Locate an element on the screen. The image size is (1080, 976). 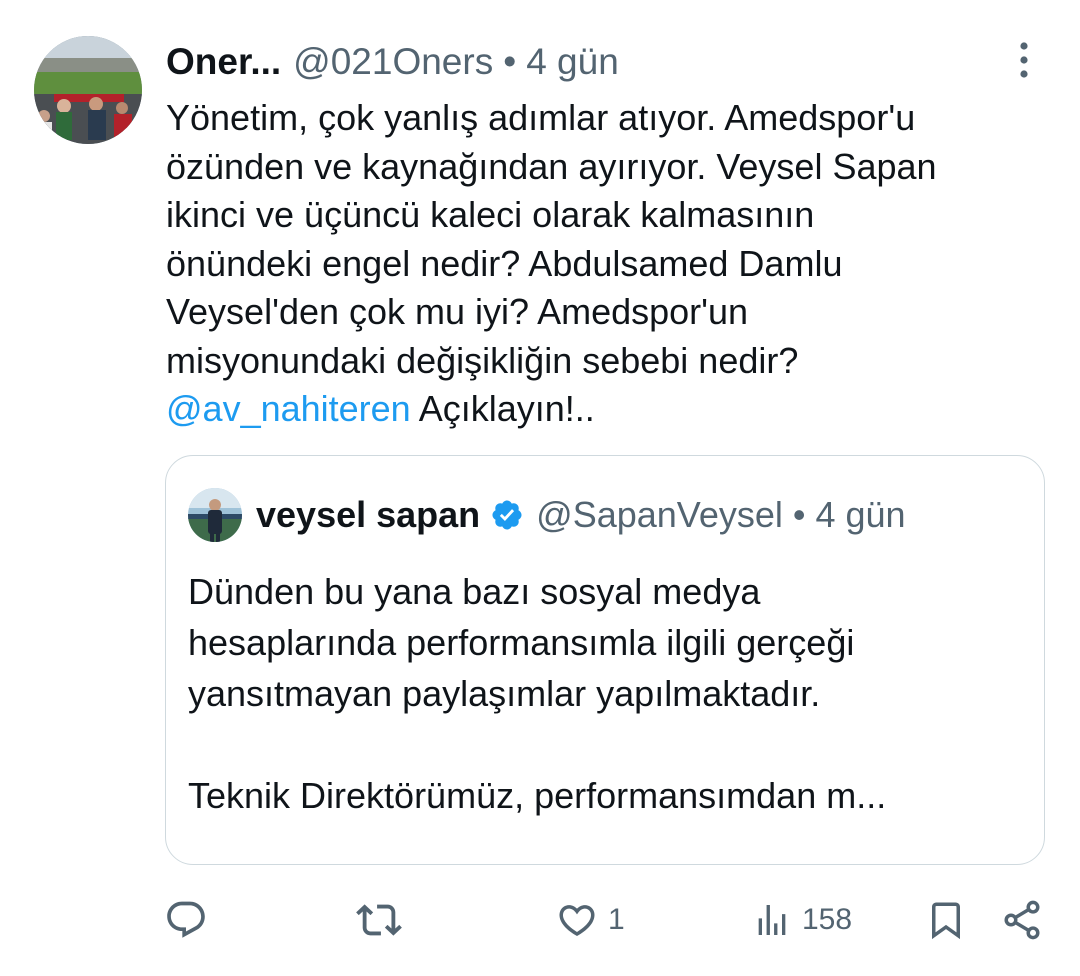
more-vertical-icon is located at coordinates (1024, 60).